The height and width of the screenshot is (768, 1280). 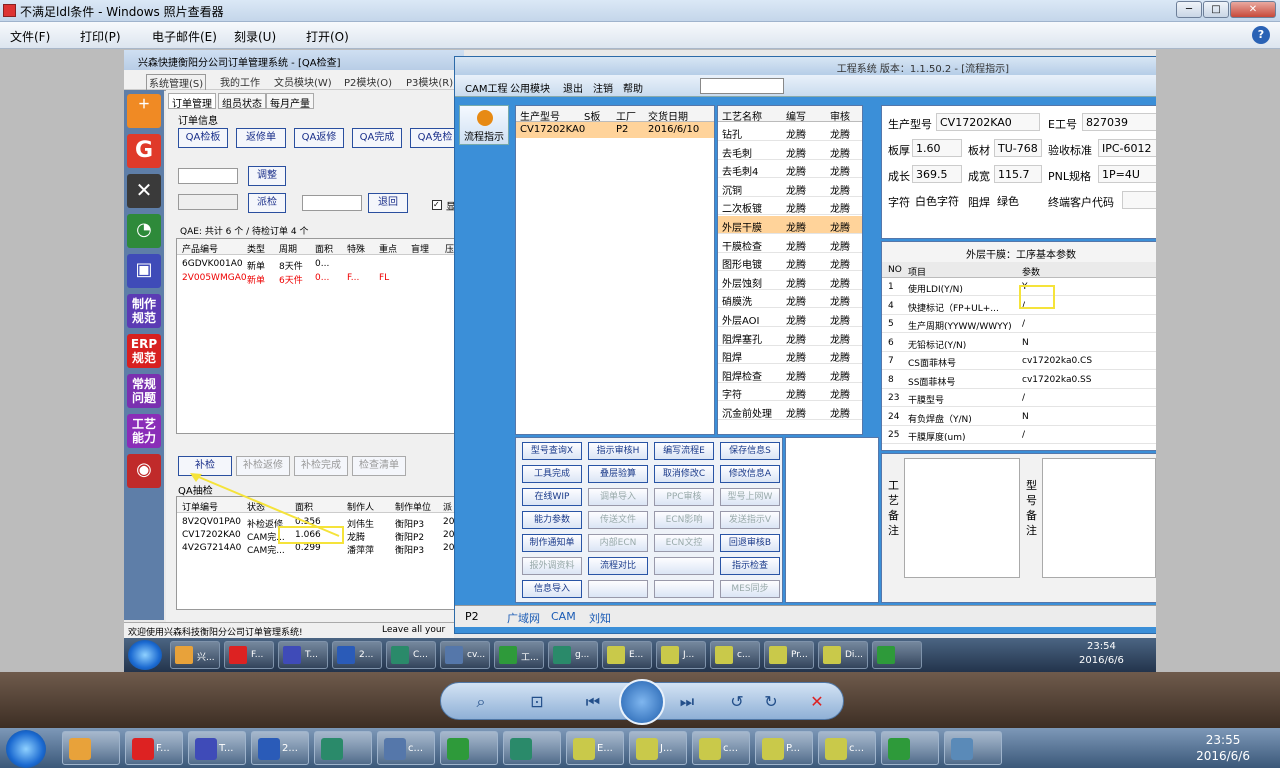 I want to click on menu-exit: 退出, so click(x=573, y=87).